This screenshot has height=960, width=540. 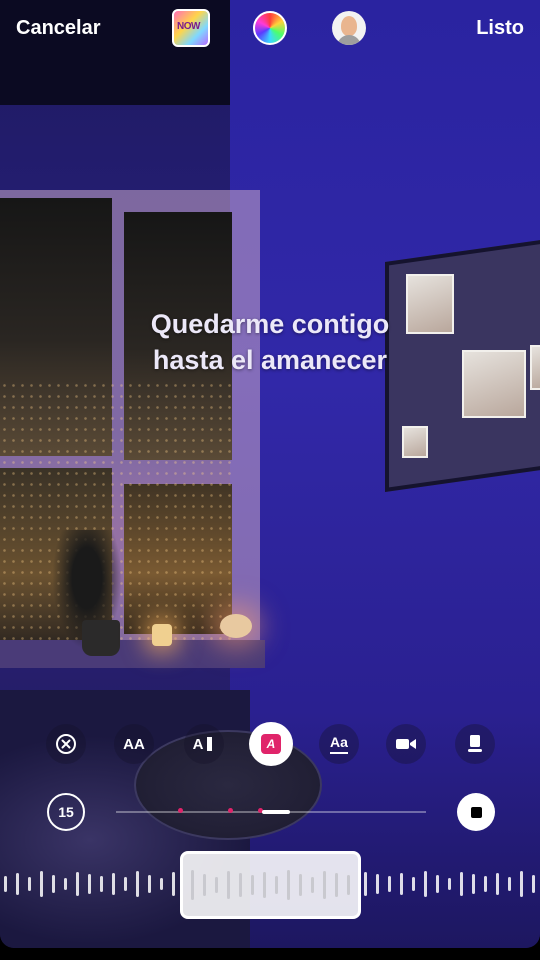 I want to click on lyrics-text: Quedarme contigo hasta el amanecer, so click(x=270, y=342).